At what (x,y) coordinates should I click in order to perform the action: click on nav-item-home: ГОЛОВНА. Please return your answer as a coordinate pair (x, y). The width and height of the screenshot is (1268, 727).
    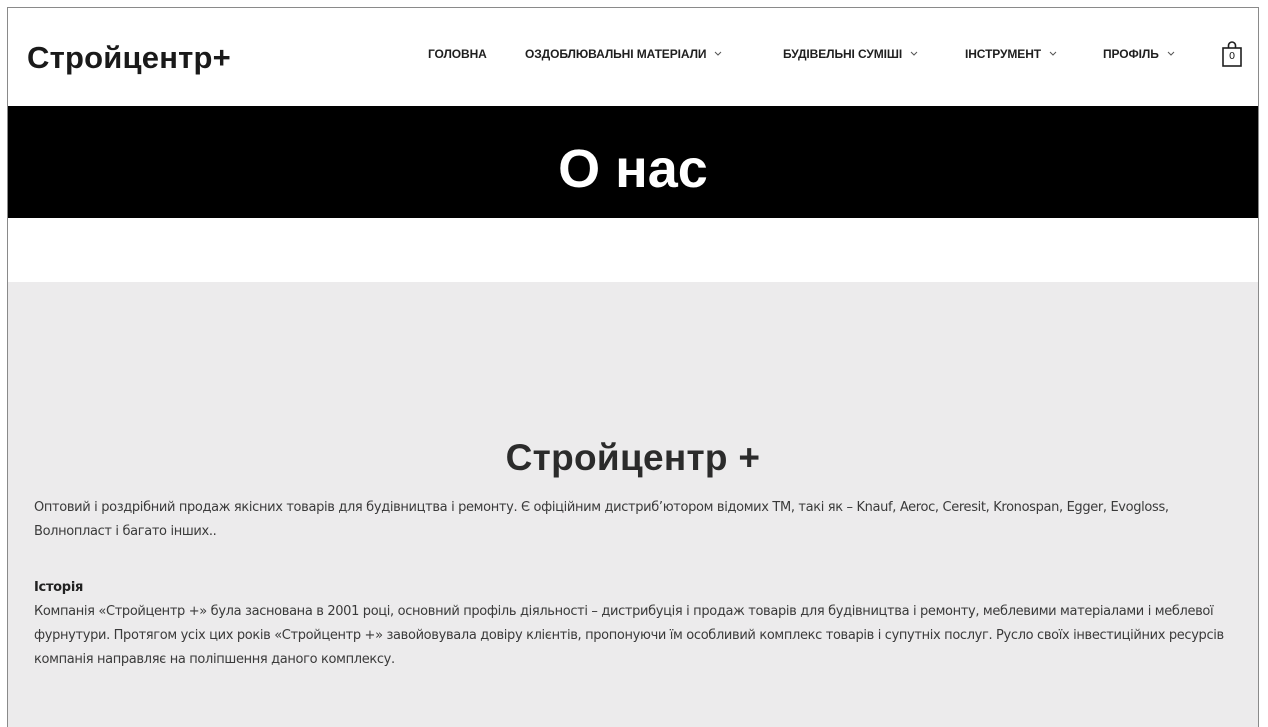
    Looking at the image, I should click on (457, 54).